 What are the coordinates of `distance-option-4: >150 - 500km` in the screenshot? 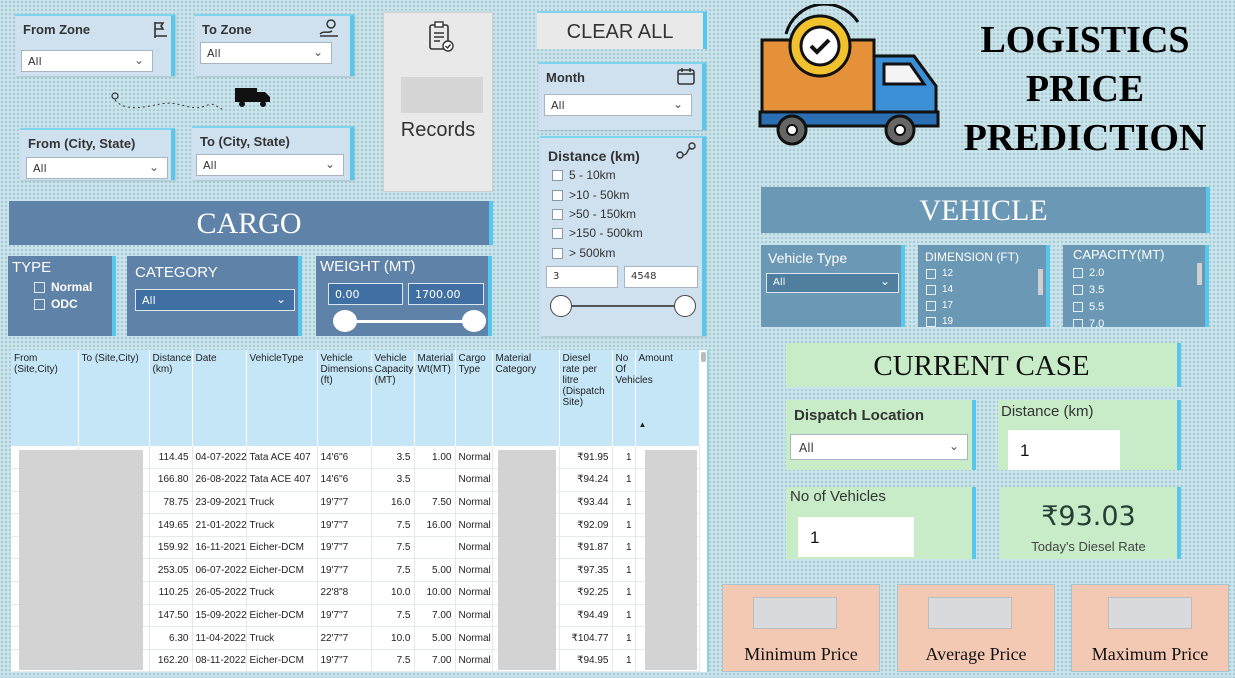 It's located at (597, 233).